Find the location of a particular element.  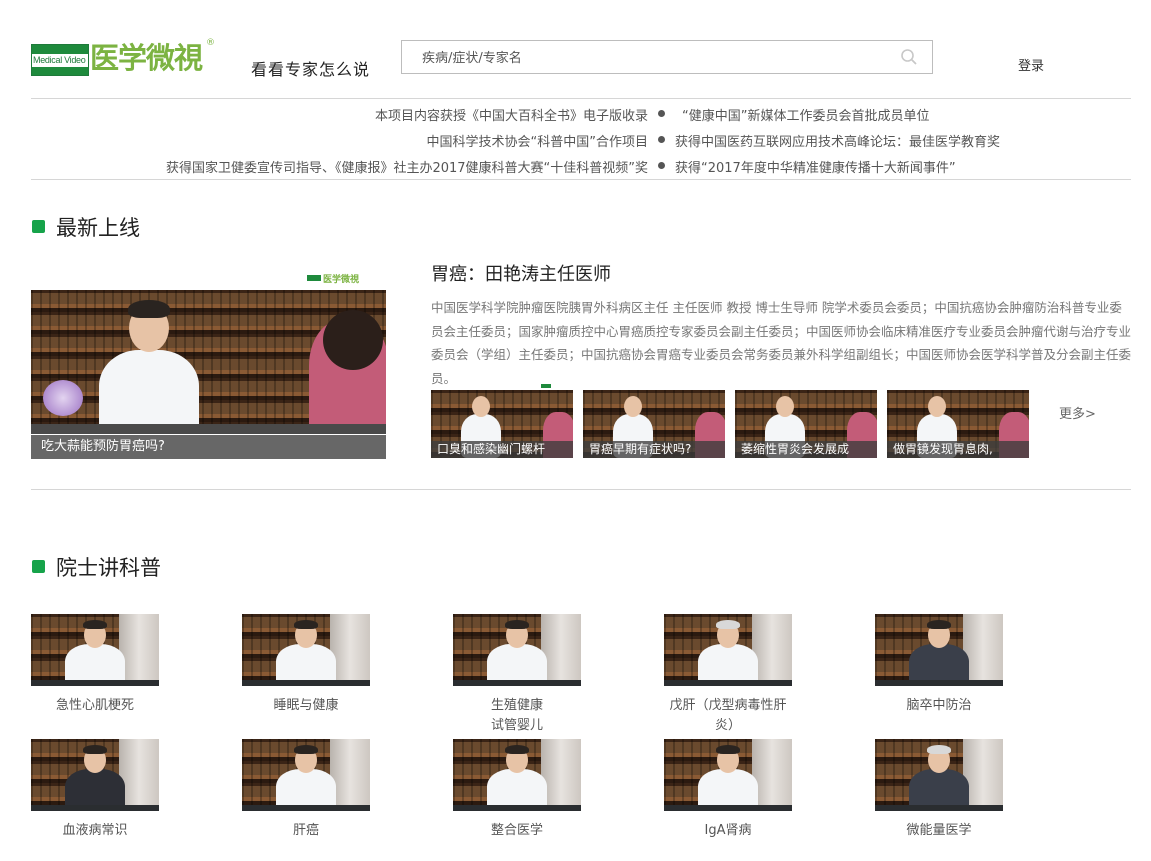

academician-card: 肝癌 is located at coordinates (306, 790).